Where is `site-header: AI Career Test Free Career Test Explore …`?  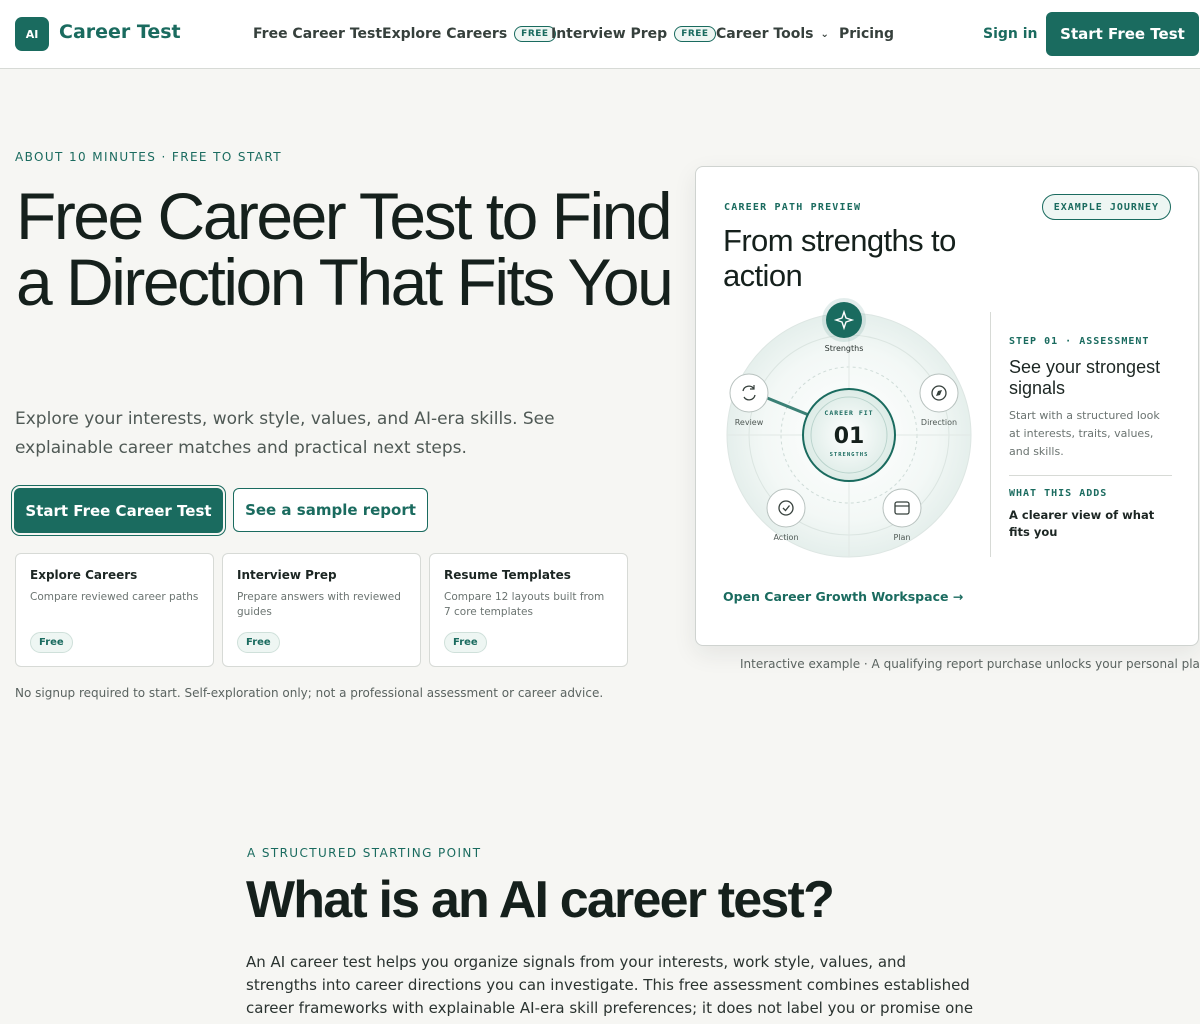
site-header: AI Career Test Free Career Test Explore … is located at coordinates (600, 34).